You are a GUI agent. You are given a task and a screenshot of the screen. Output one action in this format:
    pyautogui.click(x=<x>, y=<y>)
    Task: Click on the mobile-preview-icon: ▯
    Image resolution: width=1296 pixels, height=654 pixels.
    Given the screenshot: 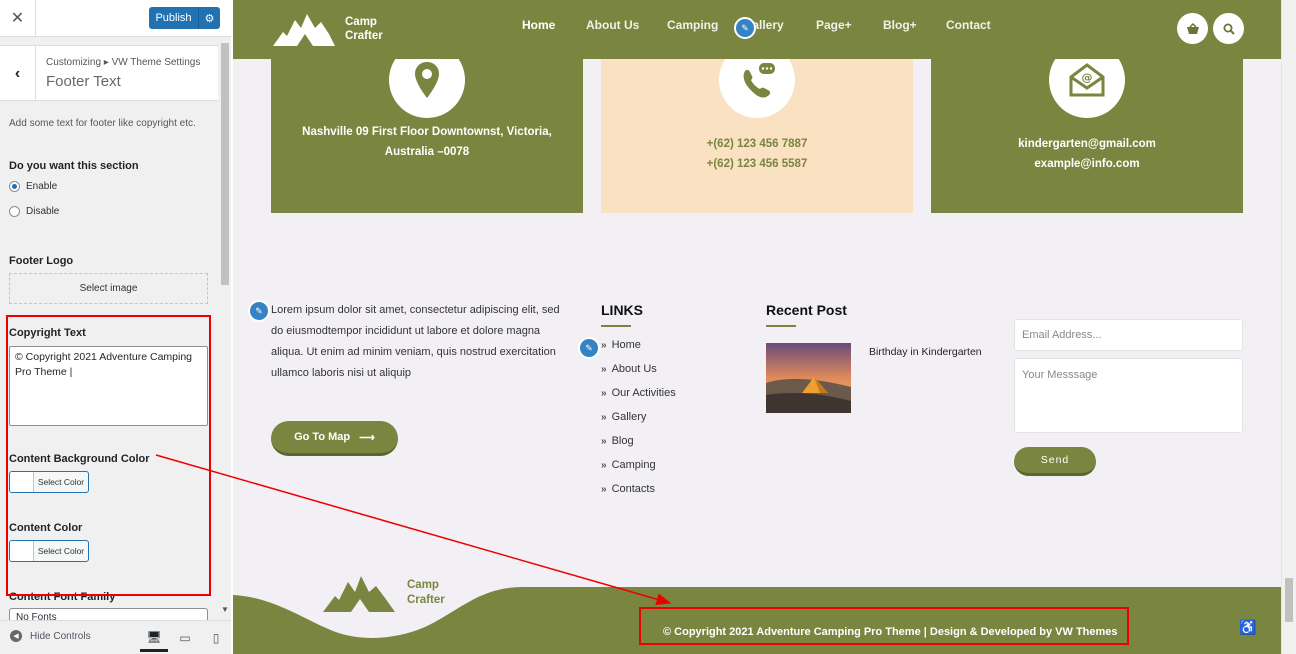 What is the action you would take?
    pyautogui.click(x=216, y=638)
    